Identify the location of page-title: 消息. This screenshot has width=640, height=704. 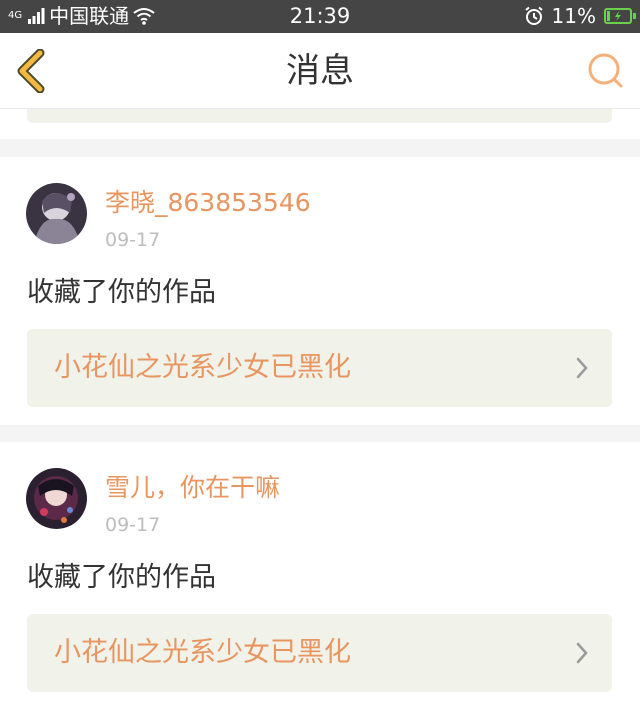
(320, 71).